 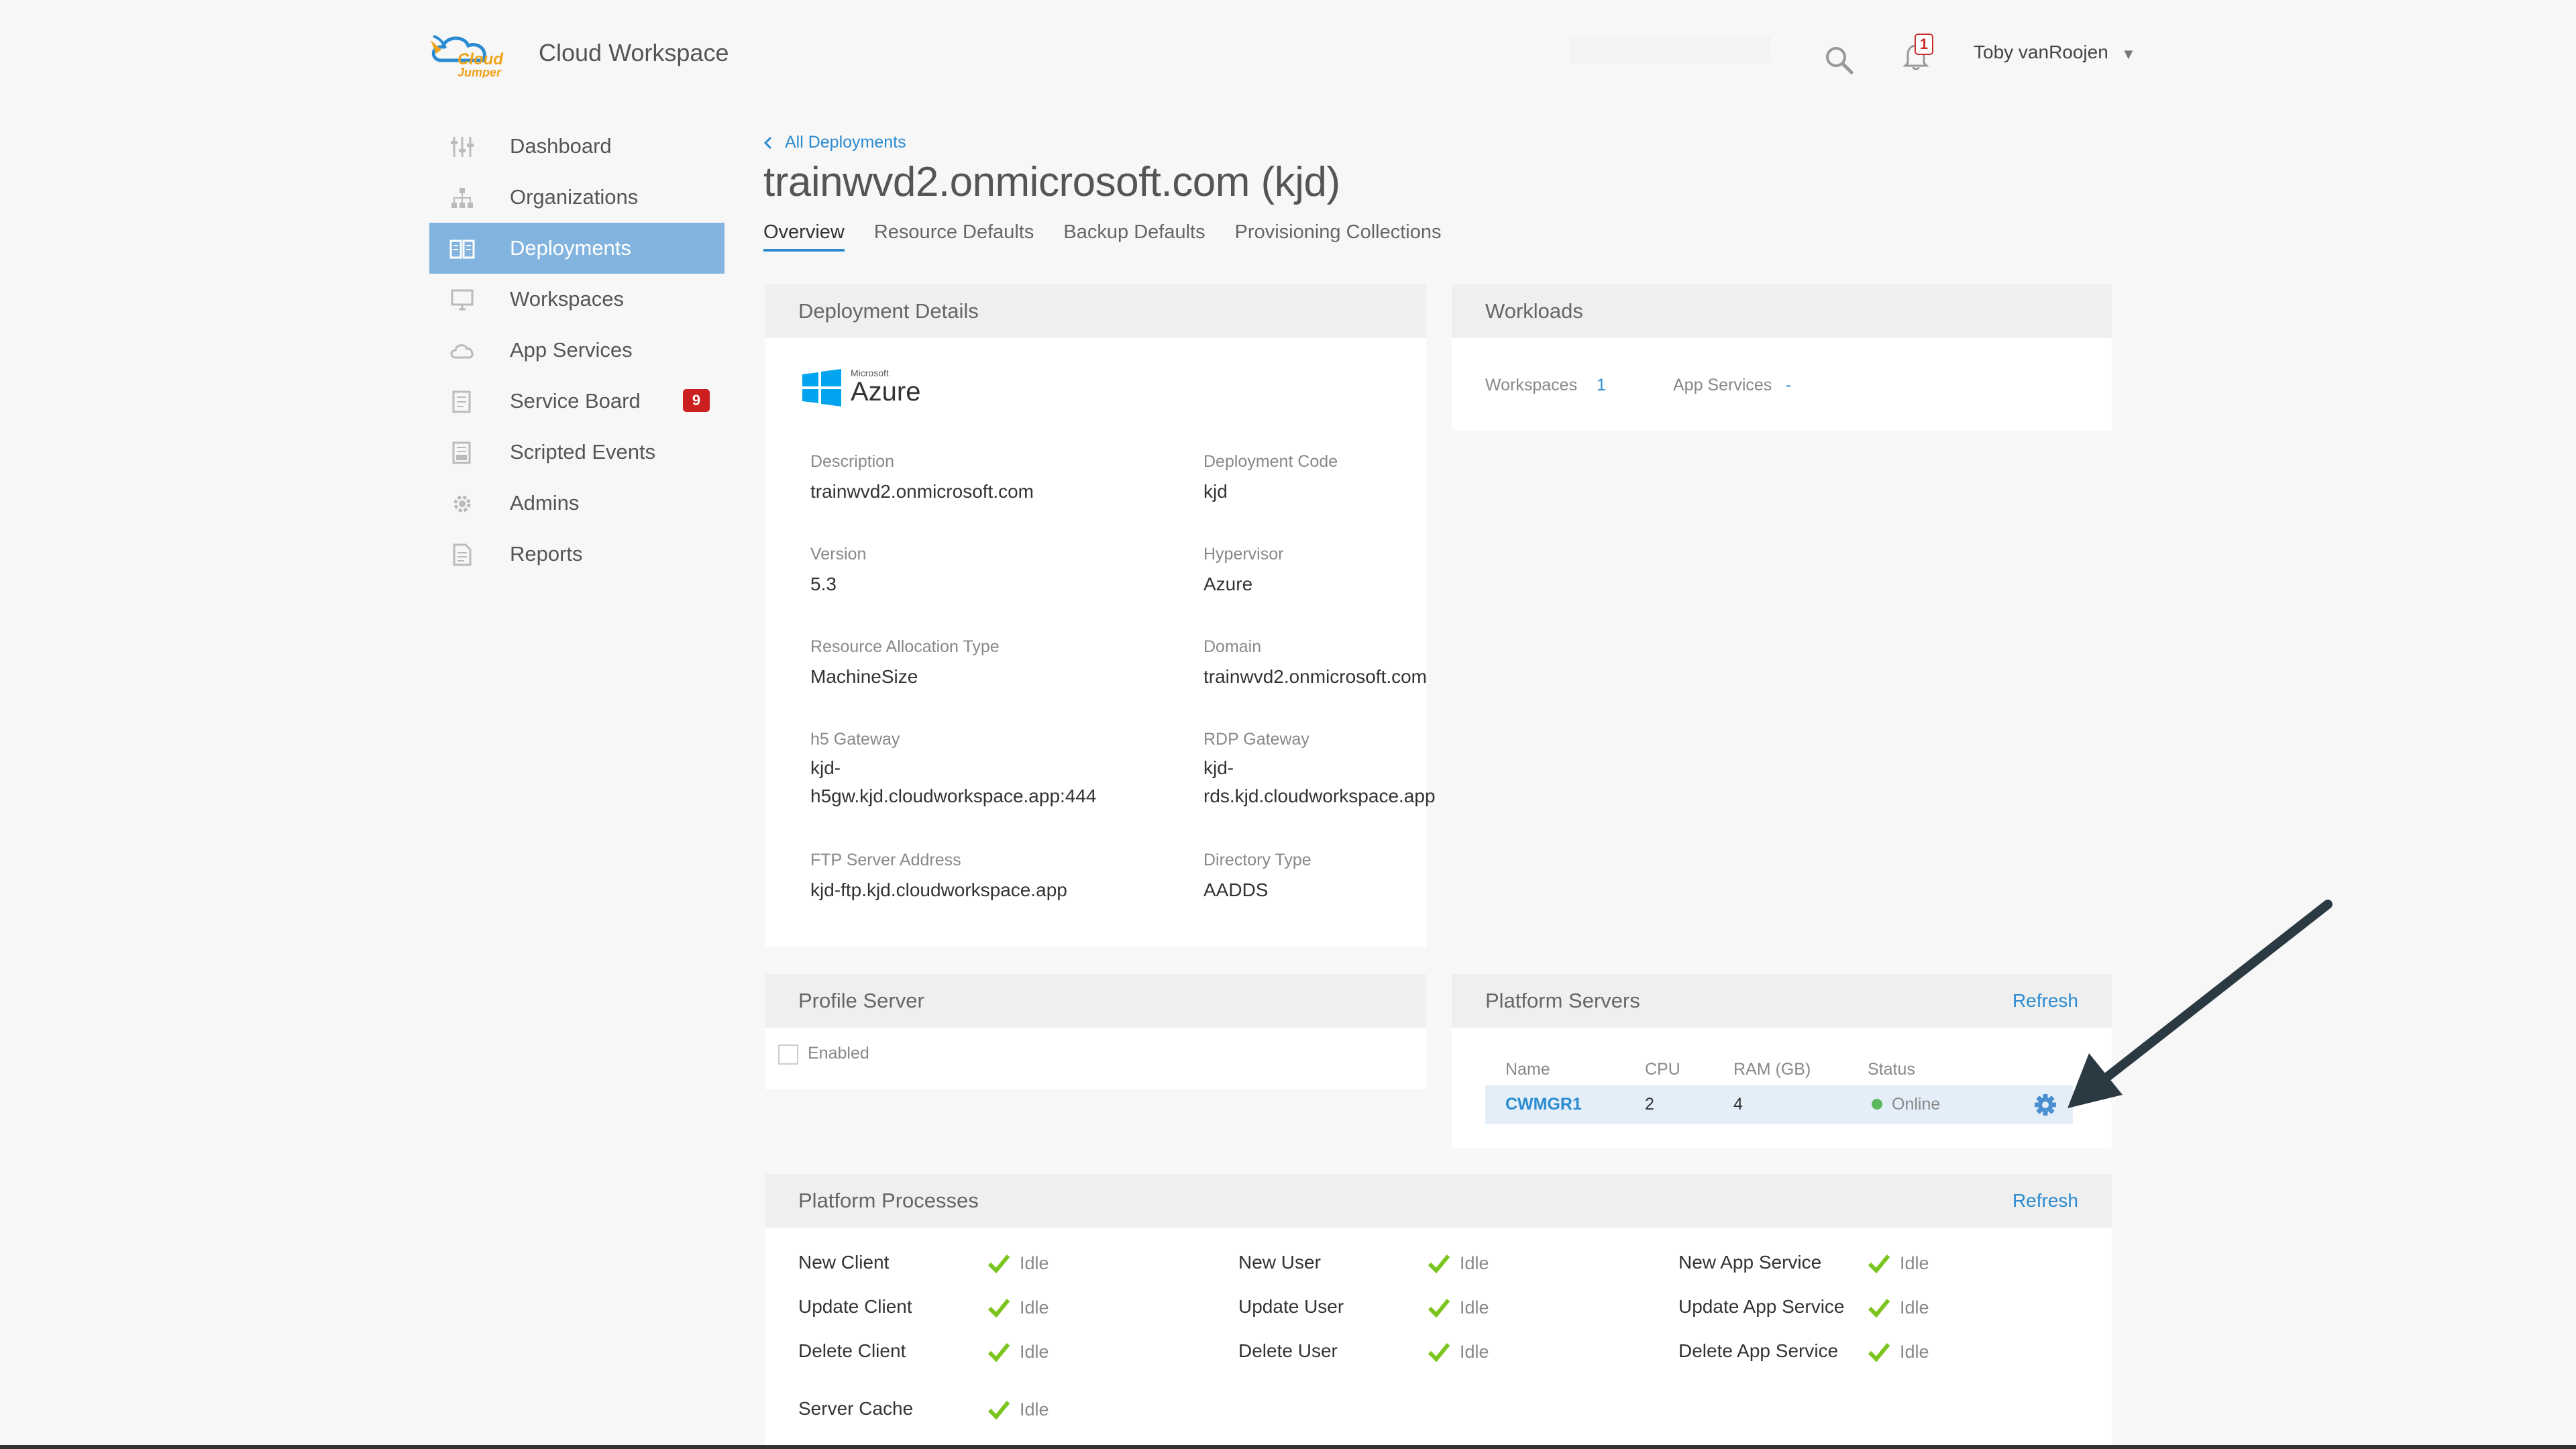 I want to click on panel-header: Workloads, so click(x=1782, y=311).